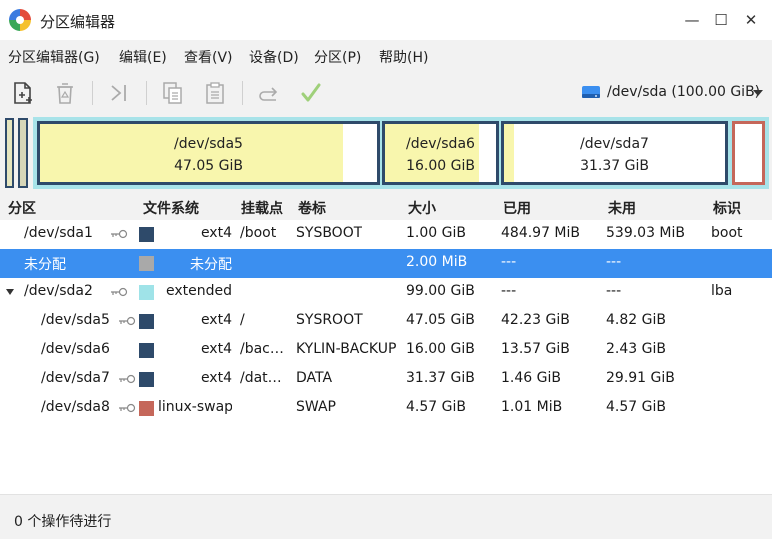 This screenshot has width=772, height=539. What do you see at coordinates (75, 378) in the screenshot?
I see `cell-partition: /dev/sda7` at bounding box center [75, 378].